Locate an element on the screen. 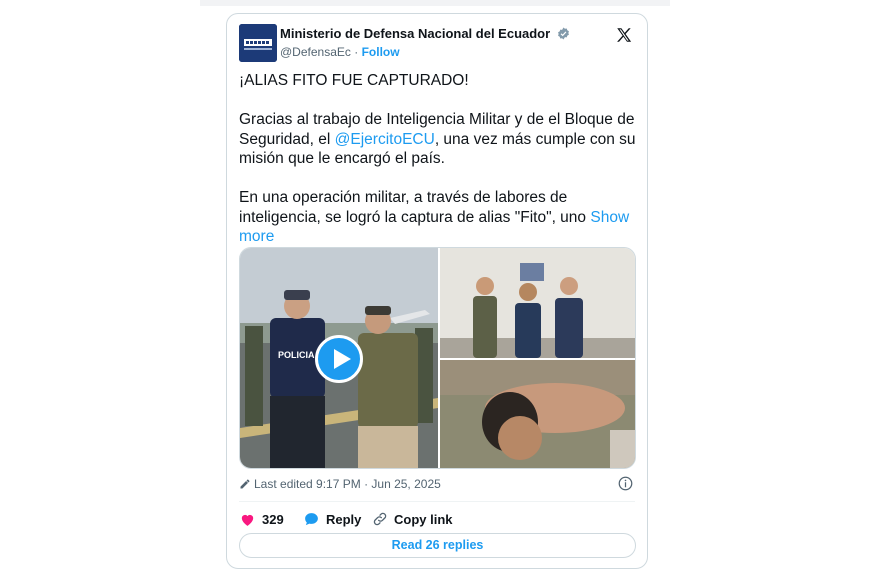 The width and height of the screenshot is (870, 580). follow-button: Follow is located at coordinates (381, 52).